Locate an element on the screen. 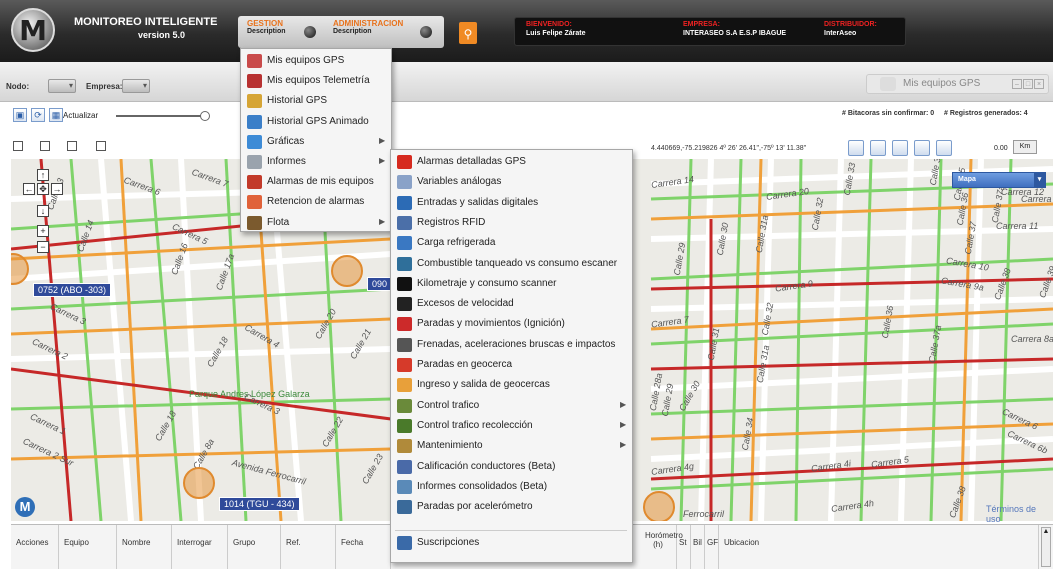  menu-item-rfid: Registros RFID is located at coordinates (511, 223).